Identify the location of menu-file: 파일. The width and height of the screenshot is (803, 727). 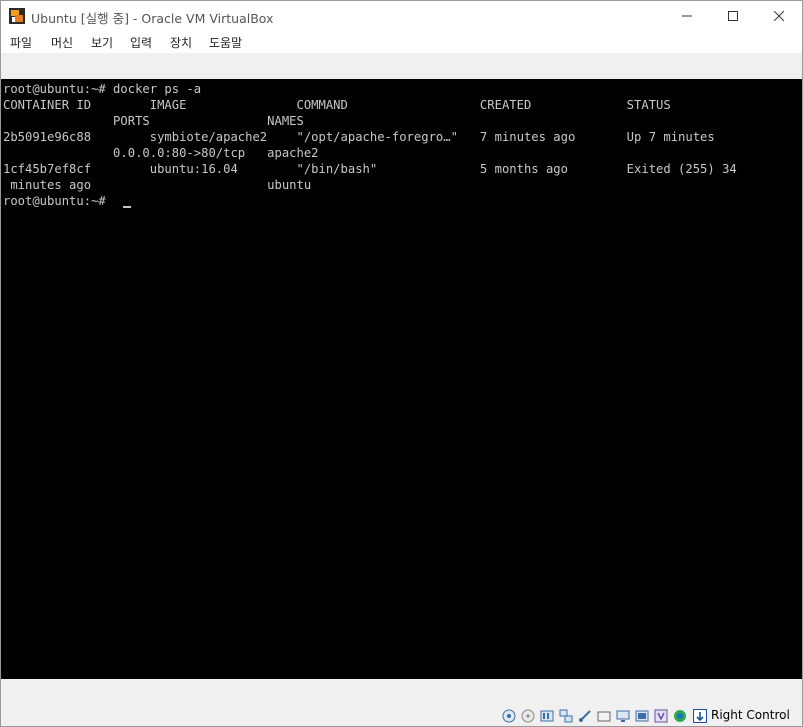
(21, 42).